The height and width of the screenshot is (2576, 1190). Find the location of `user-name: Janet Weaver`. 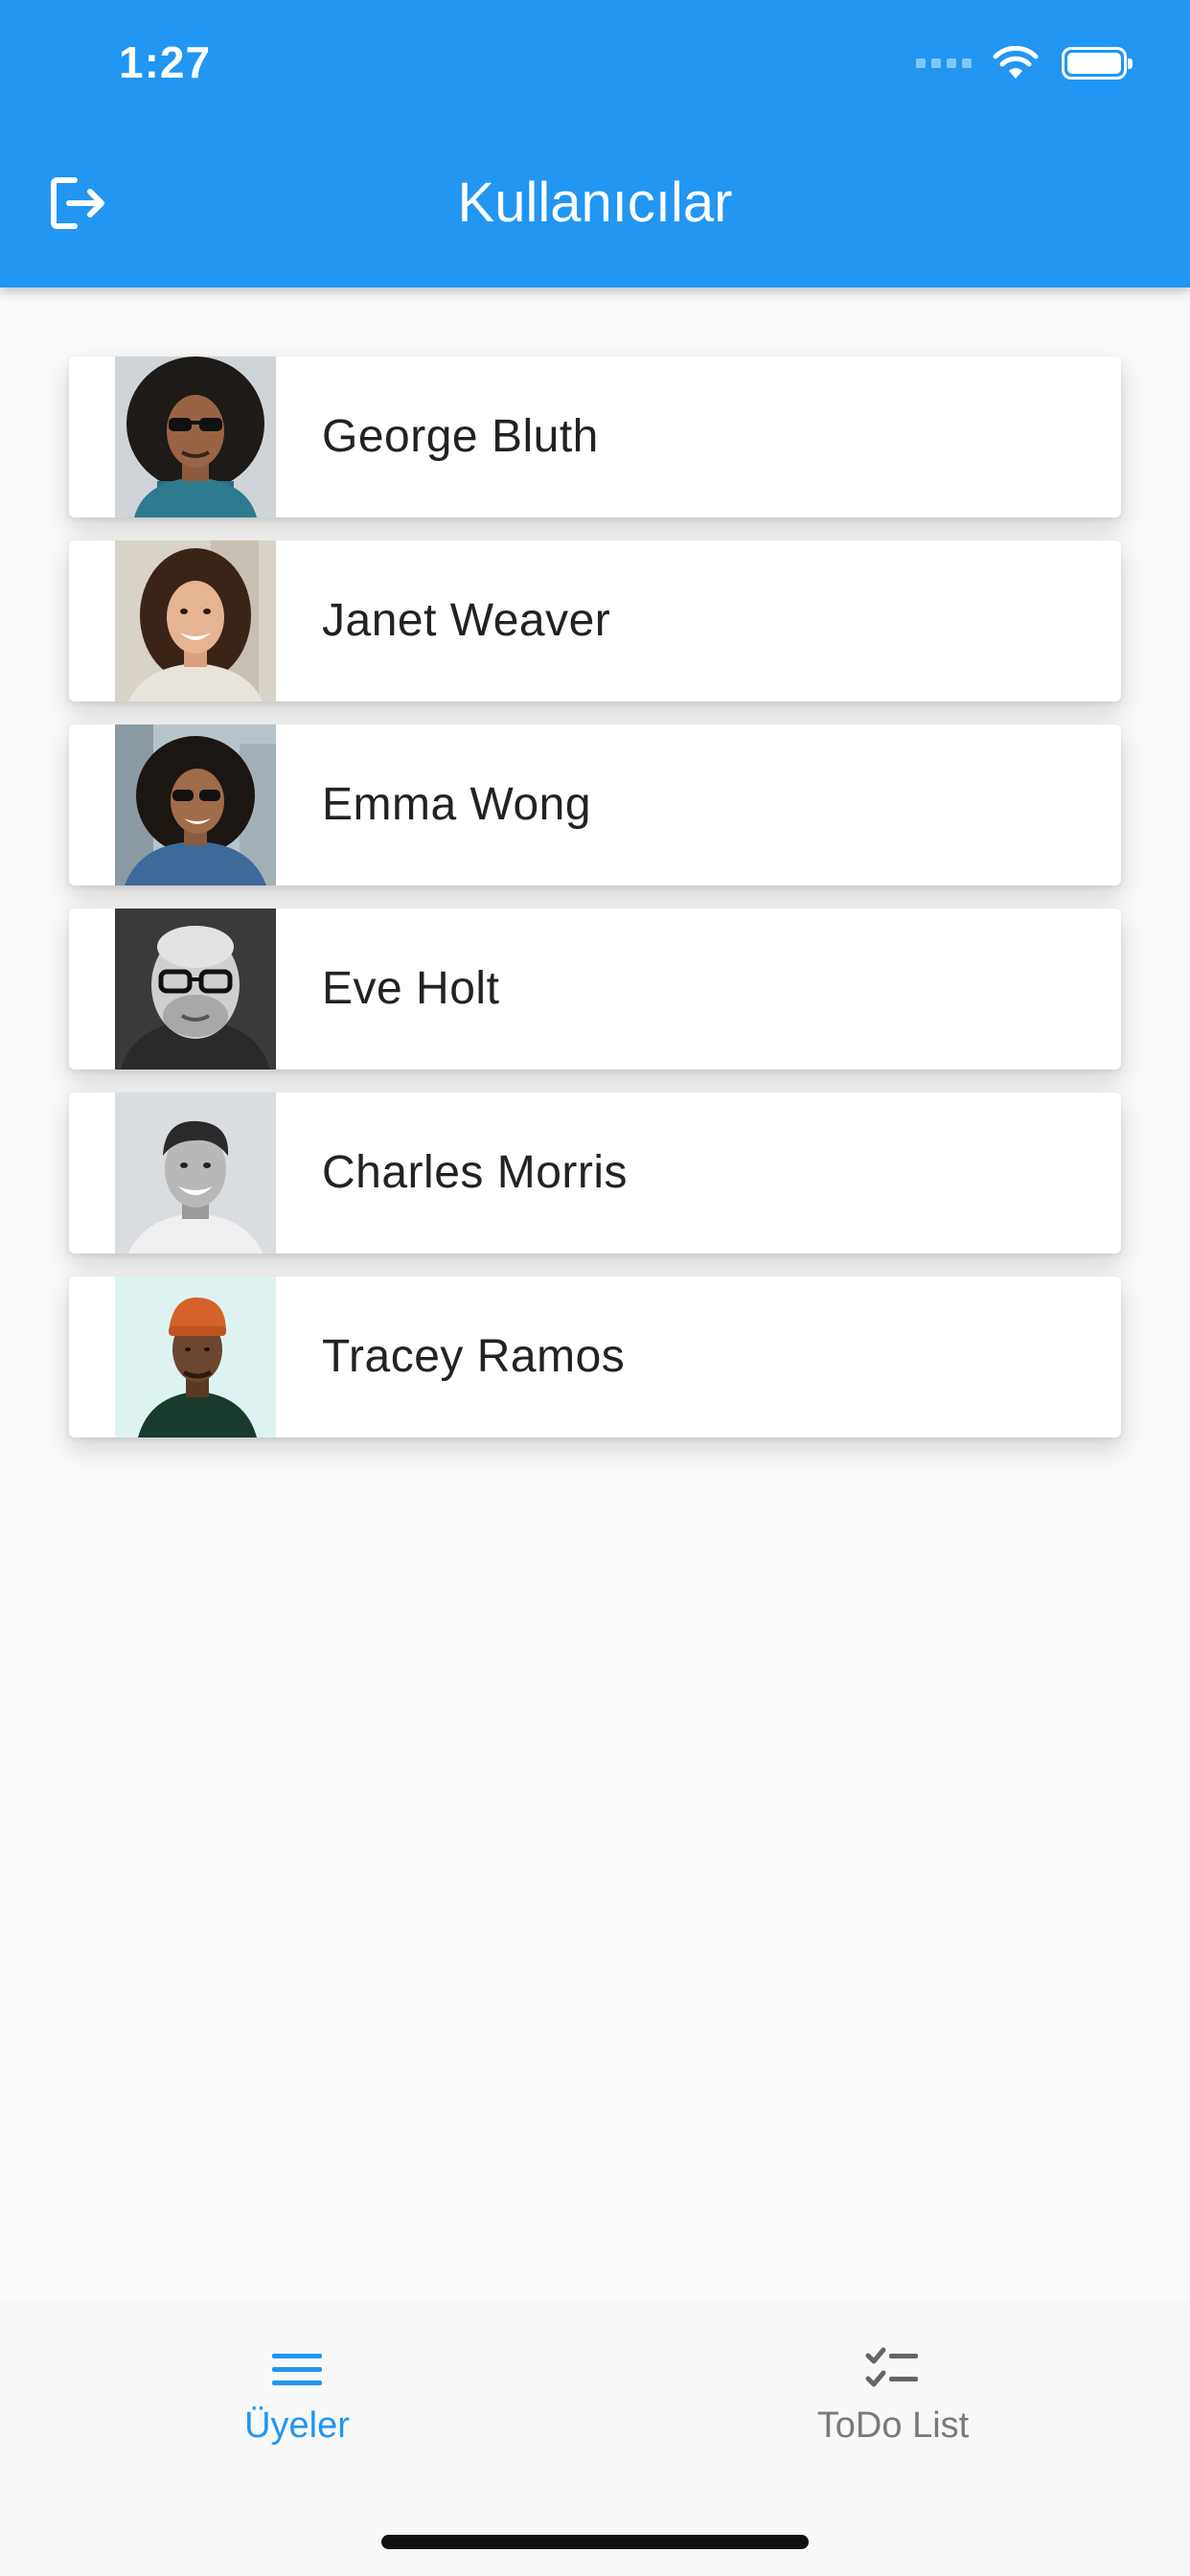

user-name: Janet Weaver is located at coordinates (467, 620).